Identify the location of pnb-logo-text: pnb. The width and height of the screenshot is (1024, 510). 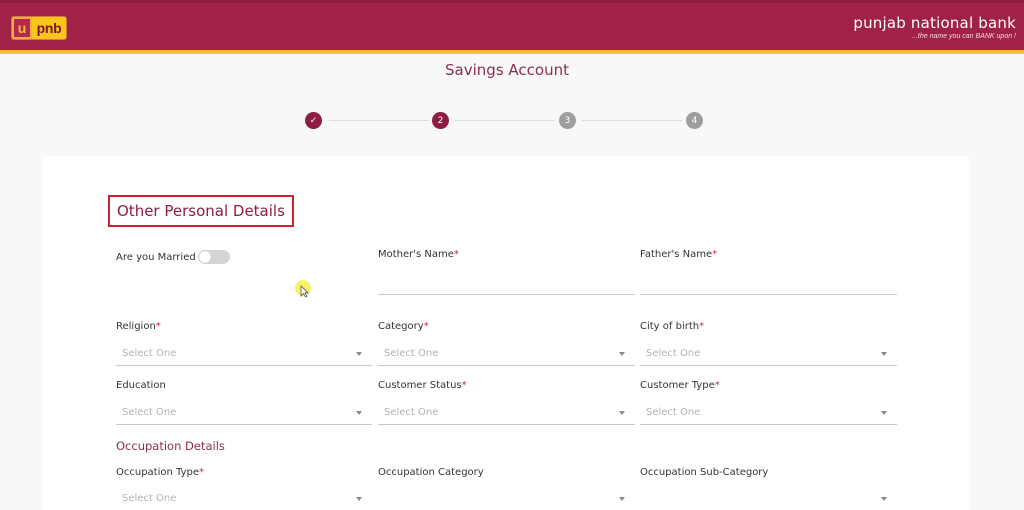
(49, 28).